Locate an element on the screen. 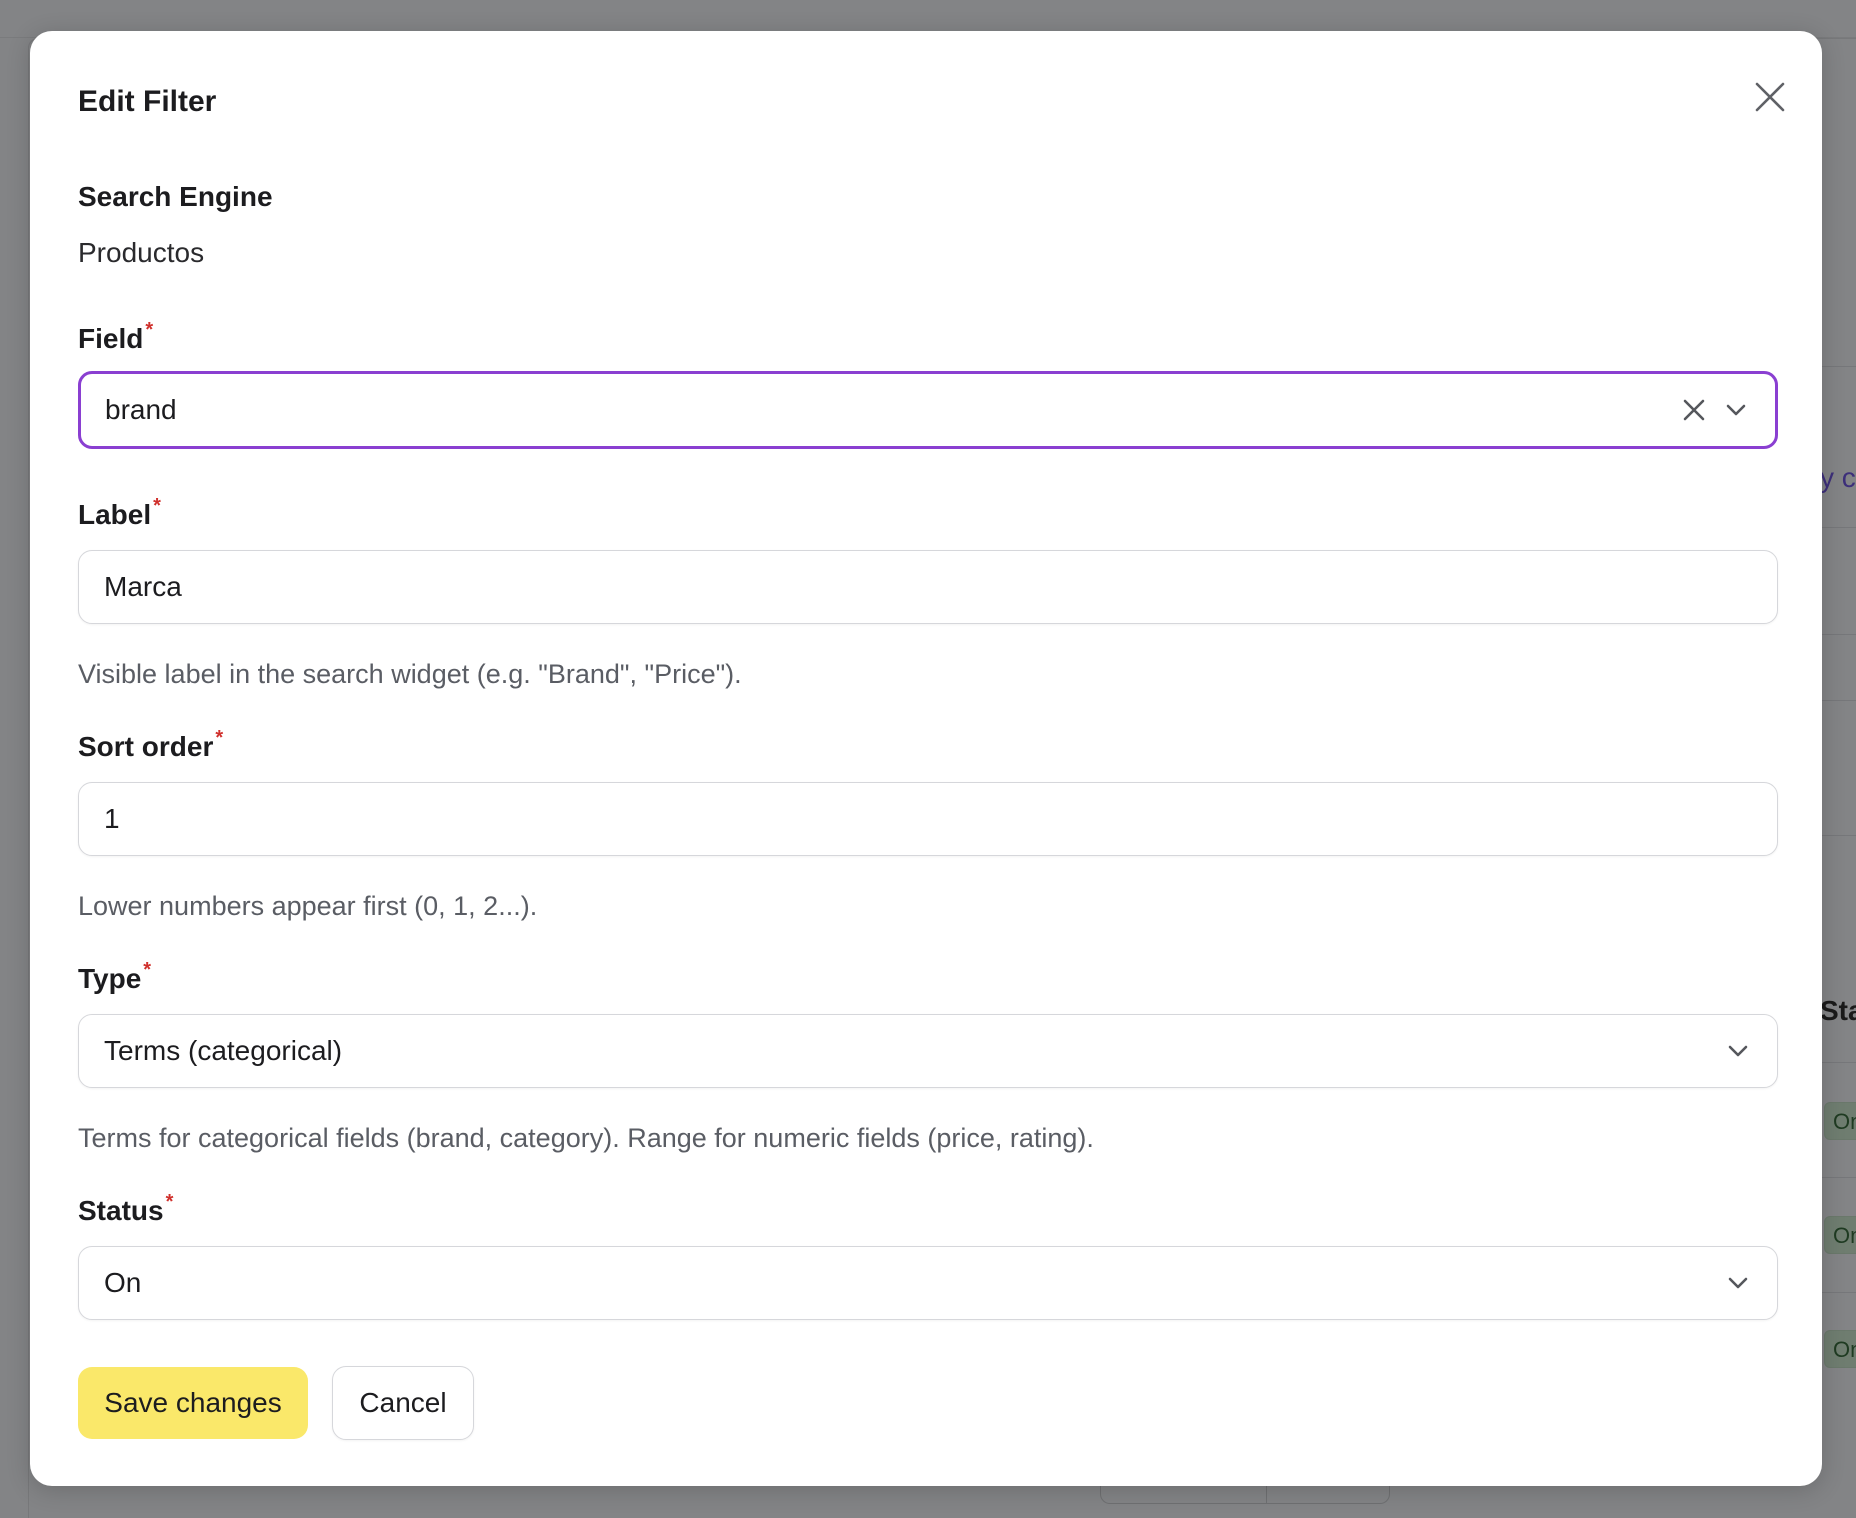 This screenshot has width=1856, height=1518. label-field-label: Label * is located at coordinates (119, 513).